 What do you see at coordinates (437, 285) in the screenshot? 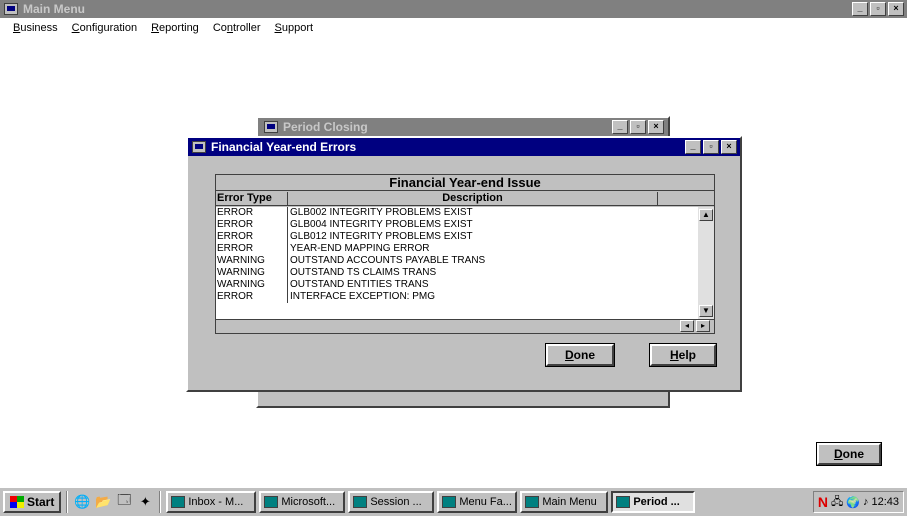
I see `table-row: WARNING OUTSTAND ENTITIES TRANS` at bounding box center [437, 285].